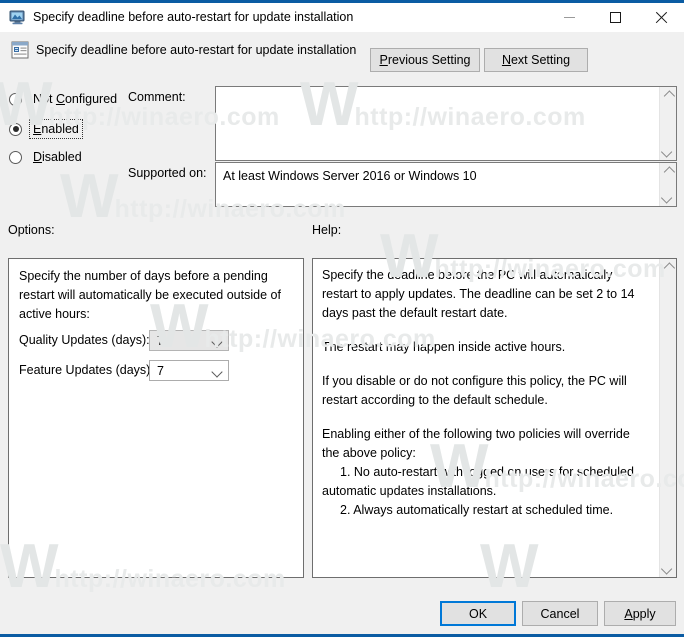 This screenshot has height=637, width=684. What do you see at coordinates (160, 340) in the screenshot?
I see `quality-updates-value: 7` at bounding box center [160, 340].